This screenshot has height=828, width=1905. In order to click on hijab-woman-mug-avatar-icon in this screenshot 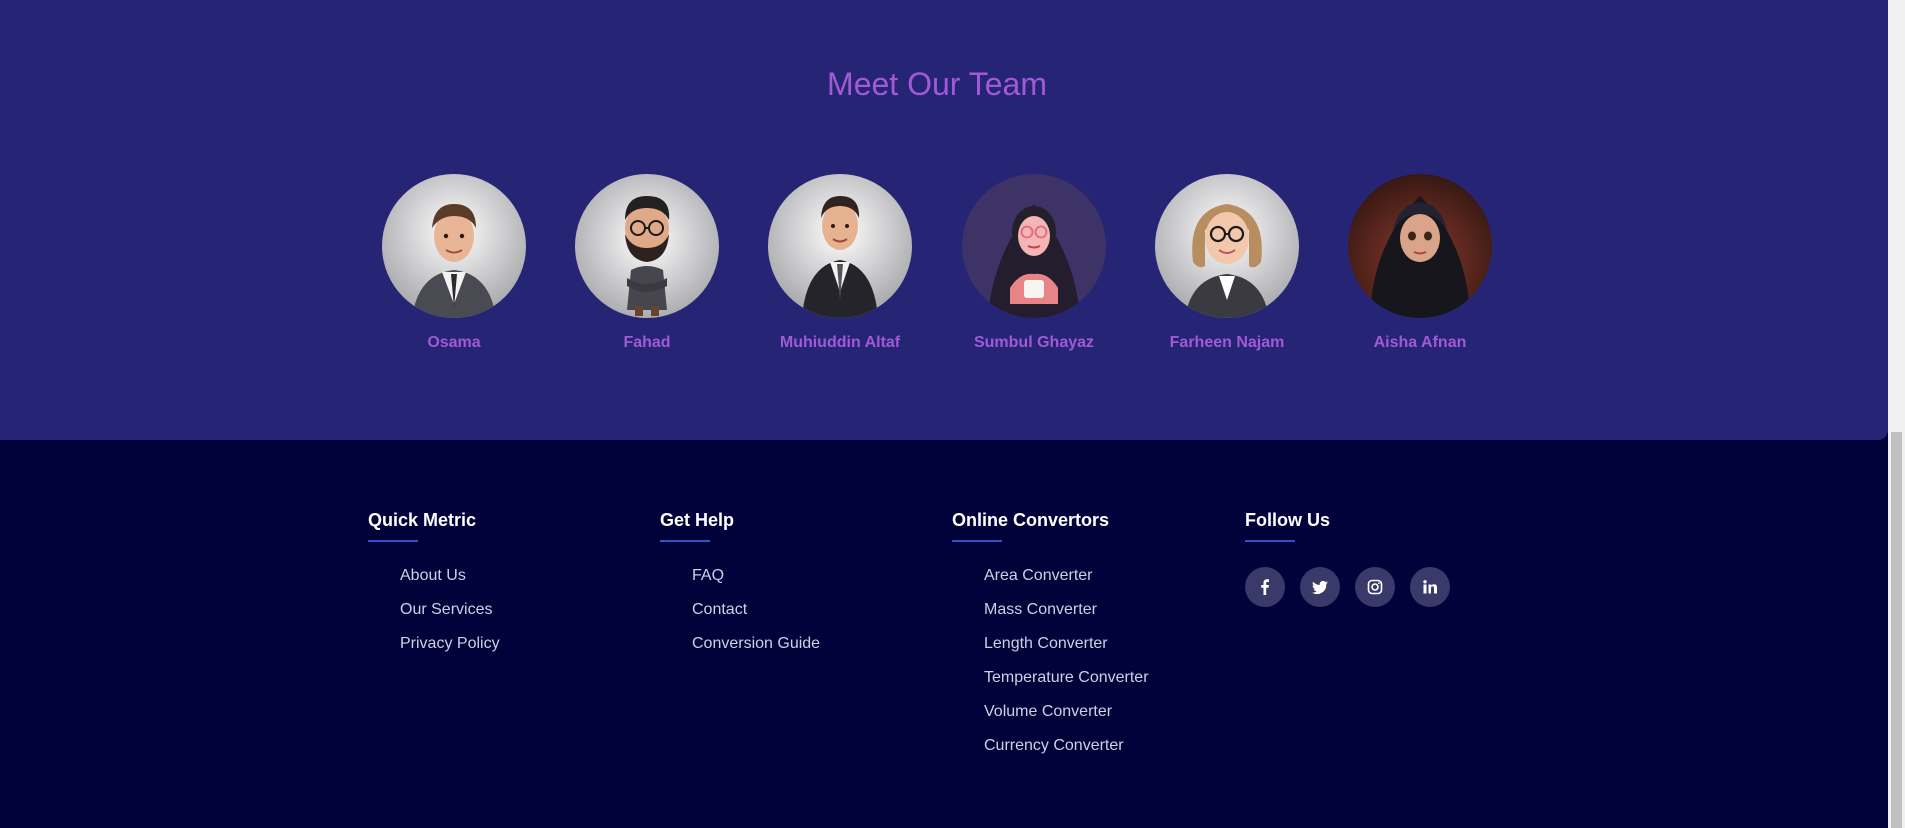, I will do `click(1034, 246)`.